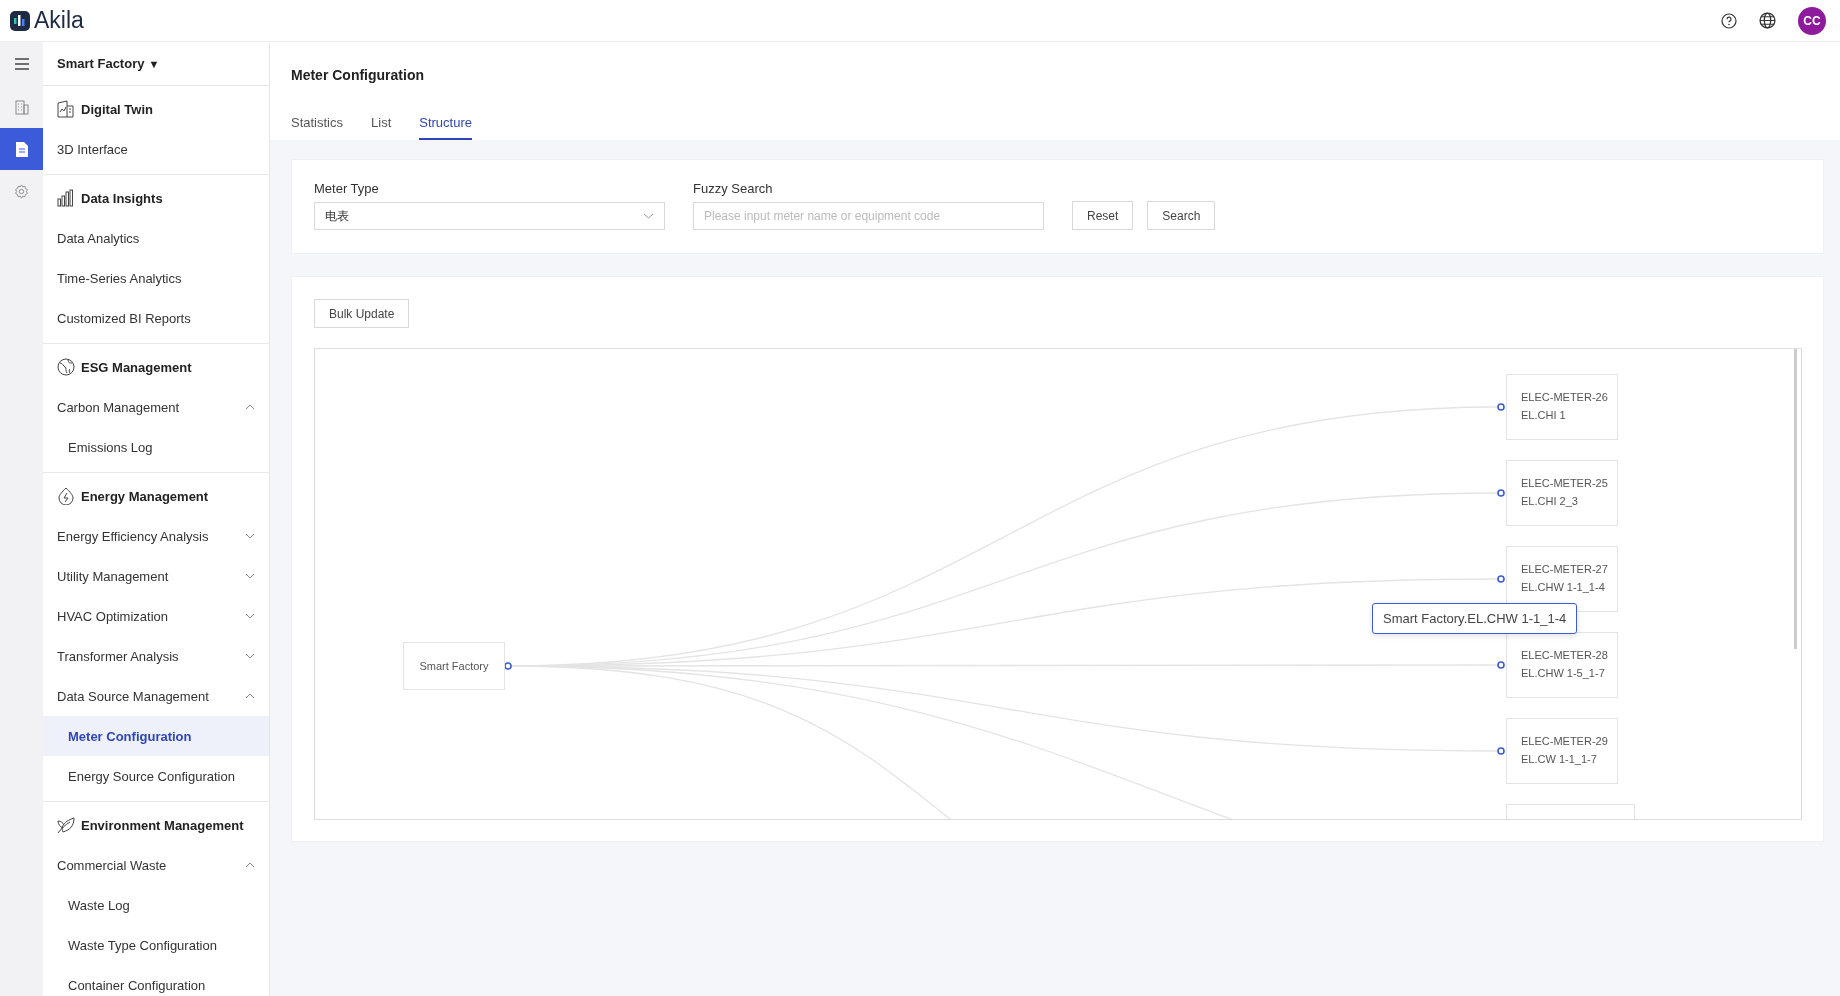 The height and width of the screenshot is (996, 1840). What do you see at coordinates (156, 696) in the screenshot?
I see `menu-item: Data Source Management` at bounding box center [156, 696].